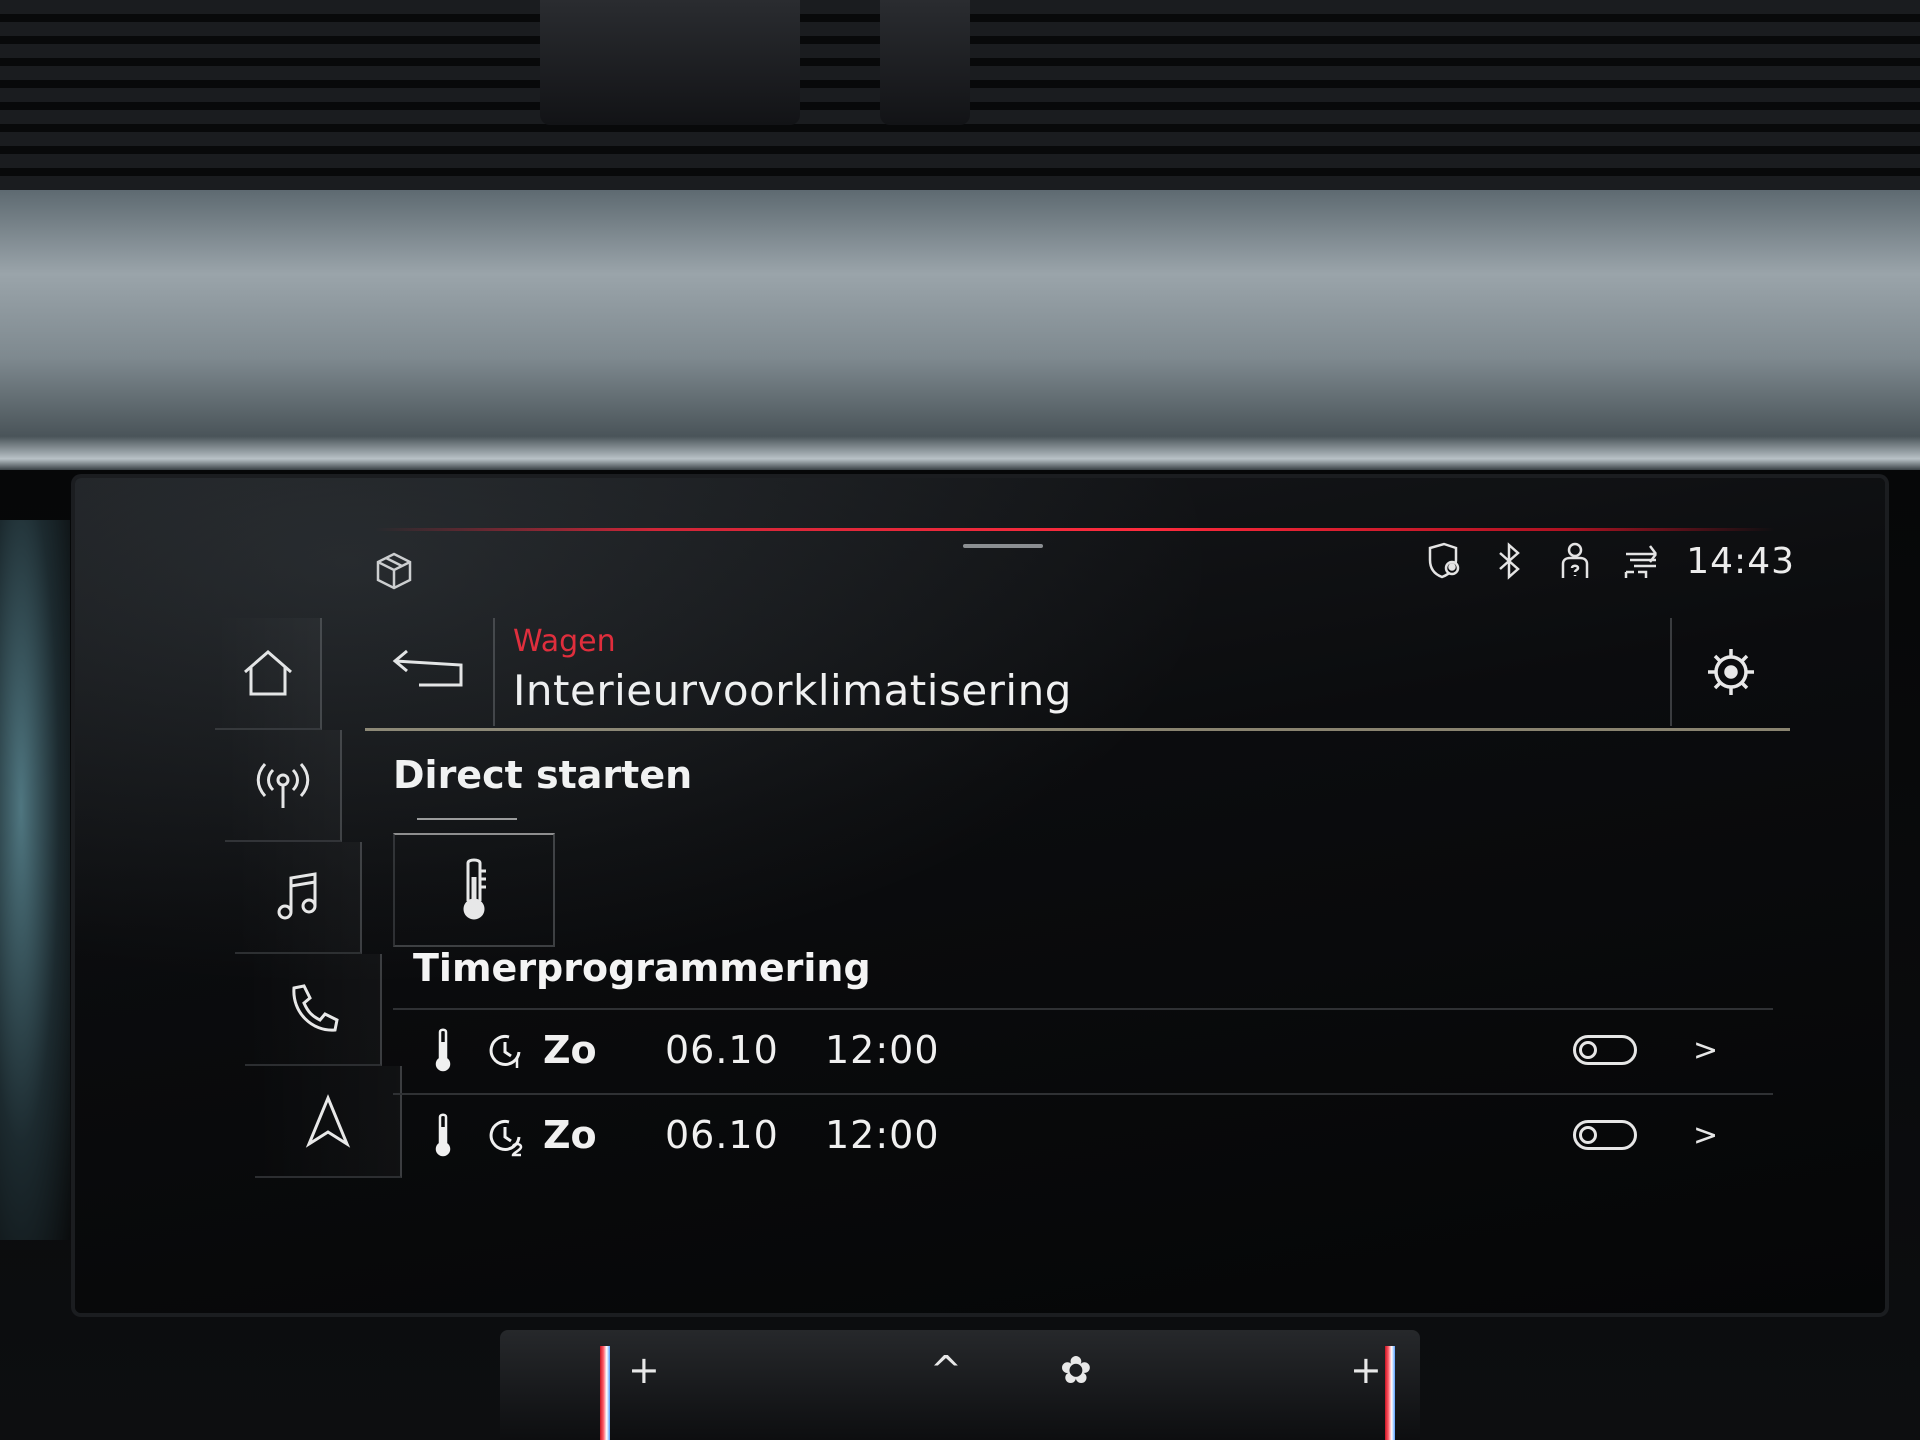 Image resolution: width=1920 pixels, height=1440 pixels. What do you see at coordinates (946, 1370) in the screenshot?
I see `chevron-up-icon: ^` at bounding box center [946, 1370].